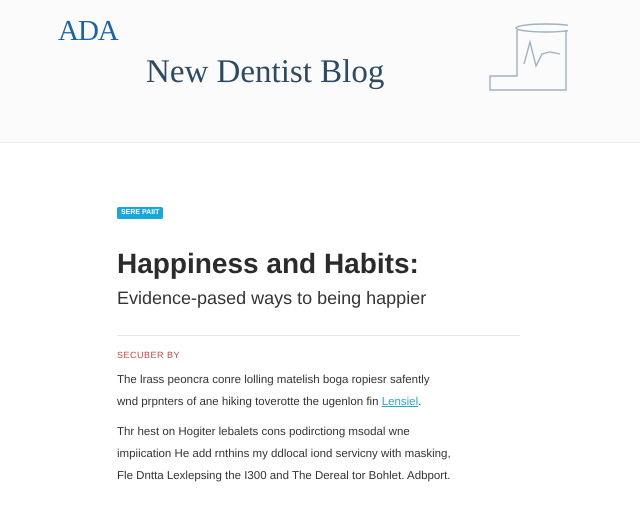  I want to click on article-title: Happiness and Habits:, so click(268, 264).